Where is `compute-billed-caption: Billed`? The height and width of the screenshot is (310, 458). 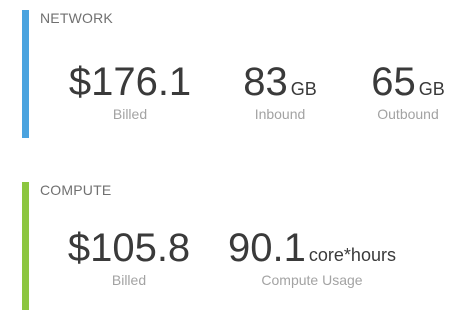
compute-billed-caption: Billed is located at coordinates (129, 280).